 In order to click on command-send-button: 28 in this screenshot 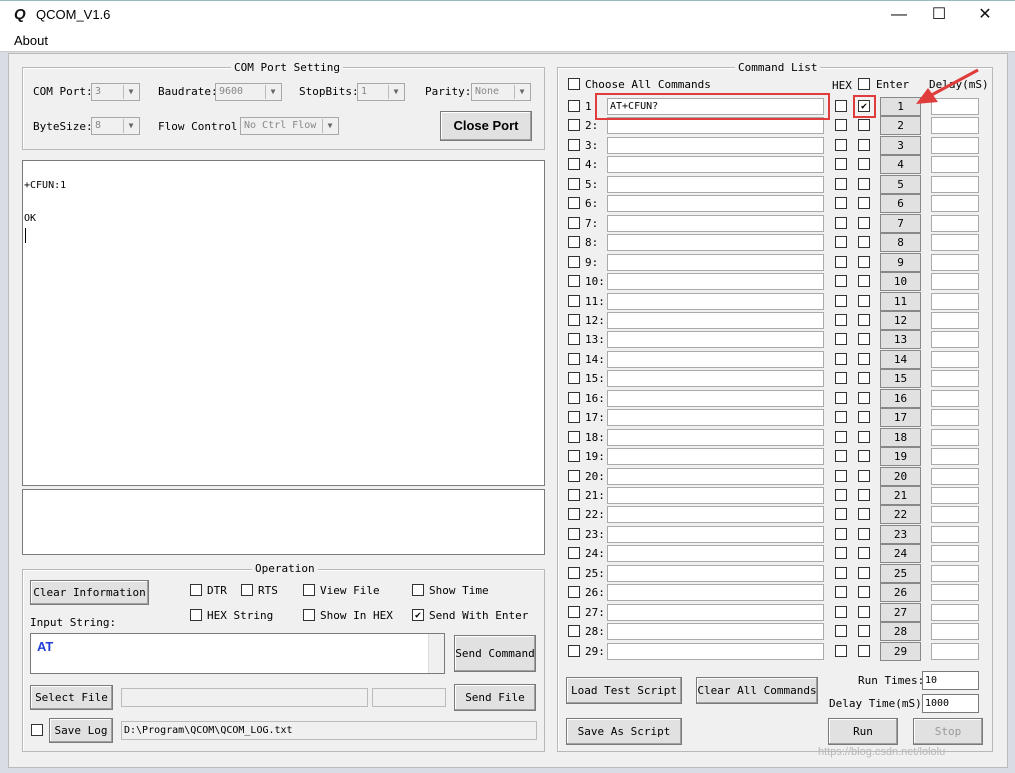, I will do `click(900, 631)`.